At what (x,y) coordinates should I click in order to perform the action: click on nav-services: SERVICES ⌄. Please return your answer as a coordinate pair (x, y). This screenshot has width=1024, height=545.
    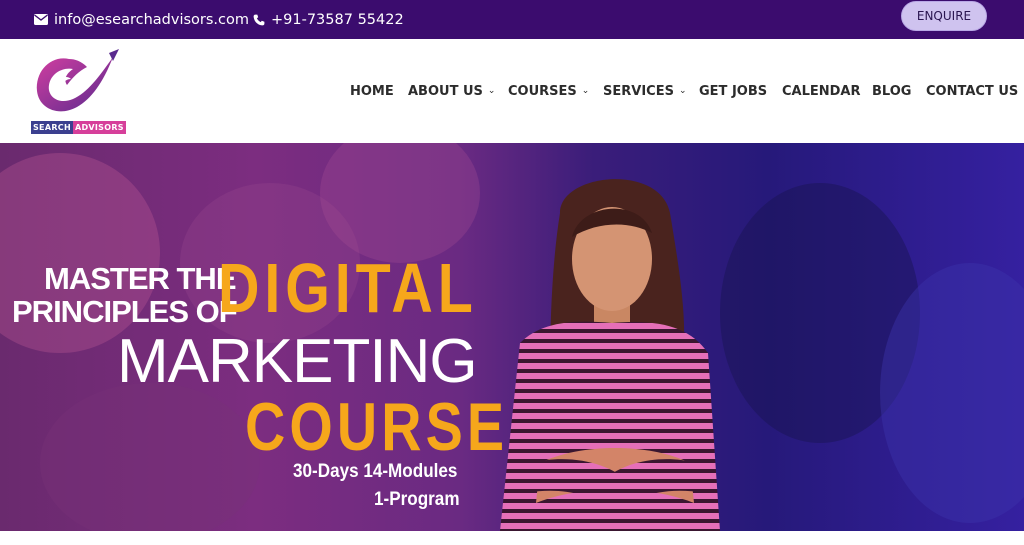
    Looking at the image, I should click on (644, 91).